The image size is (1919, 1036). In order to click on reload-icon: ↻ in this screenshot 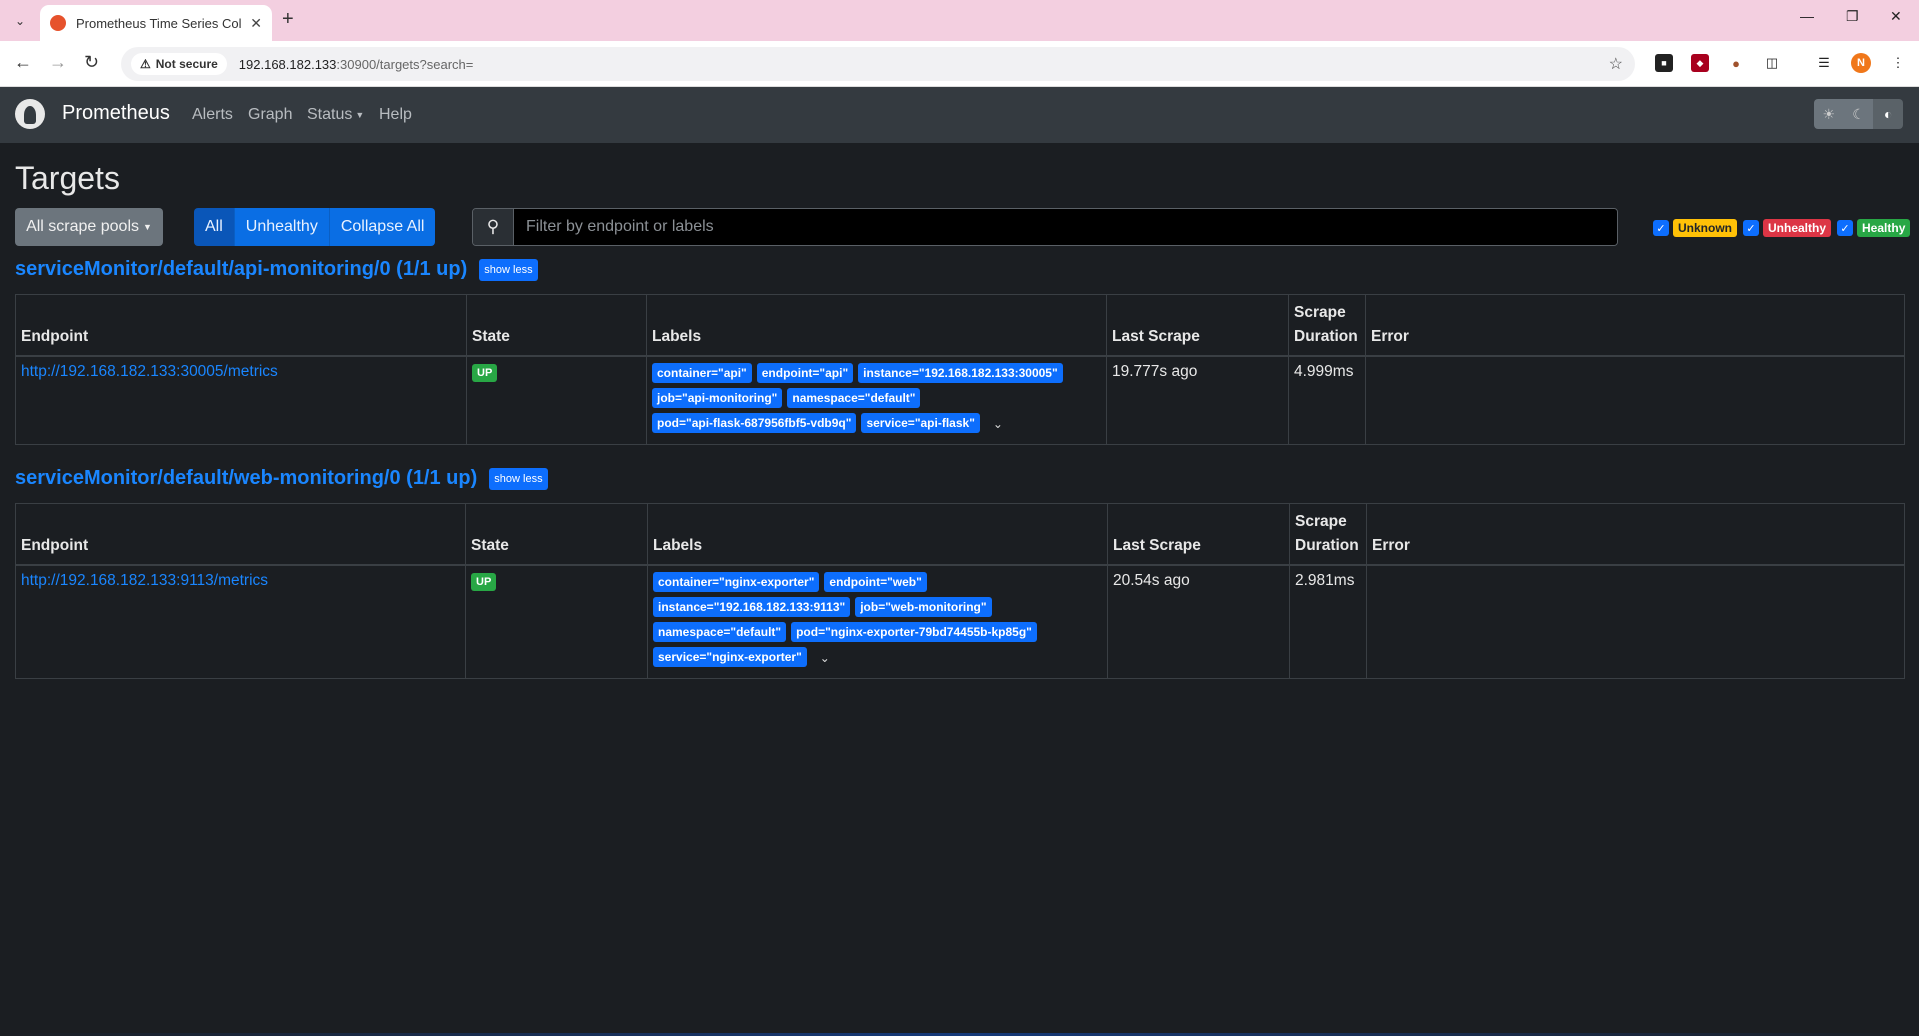, I will do `click(91, 62)`.